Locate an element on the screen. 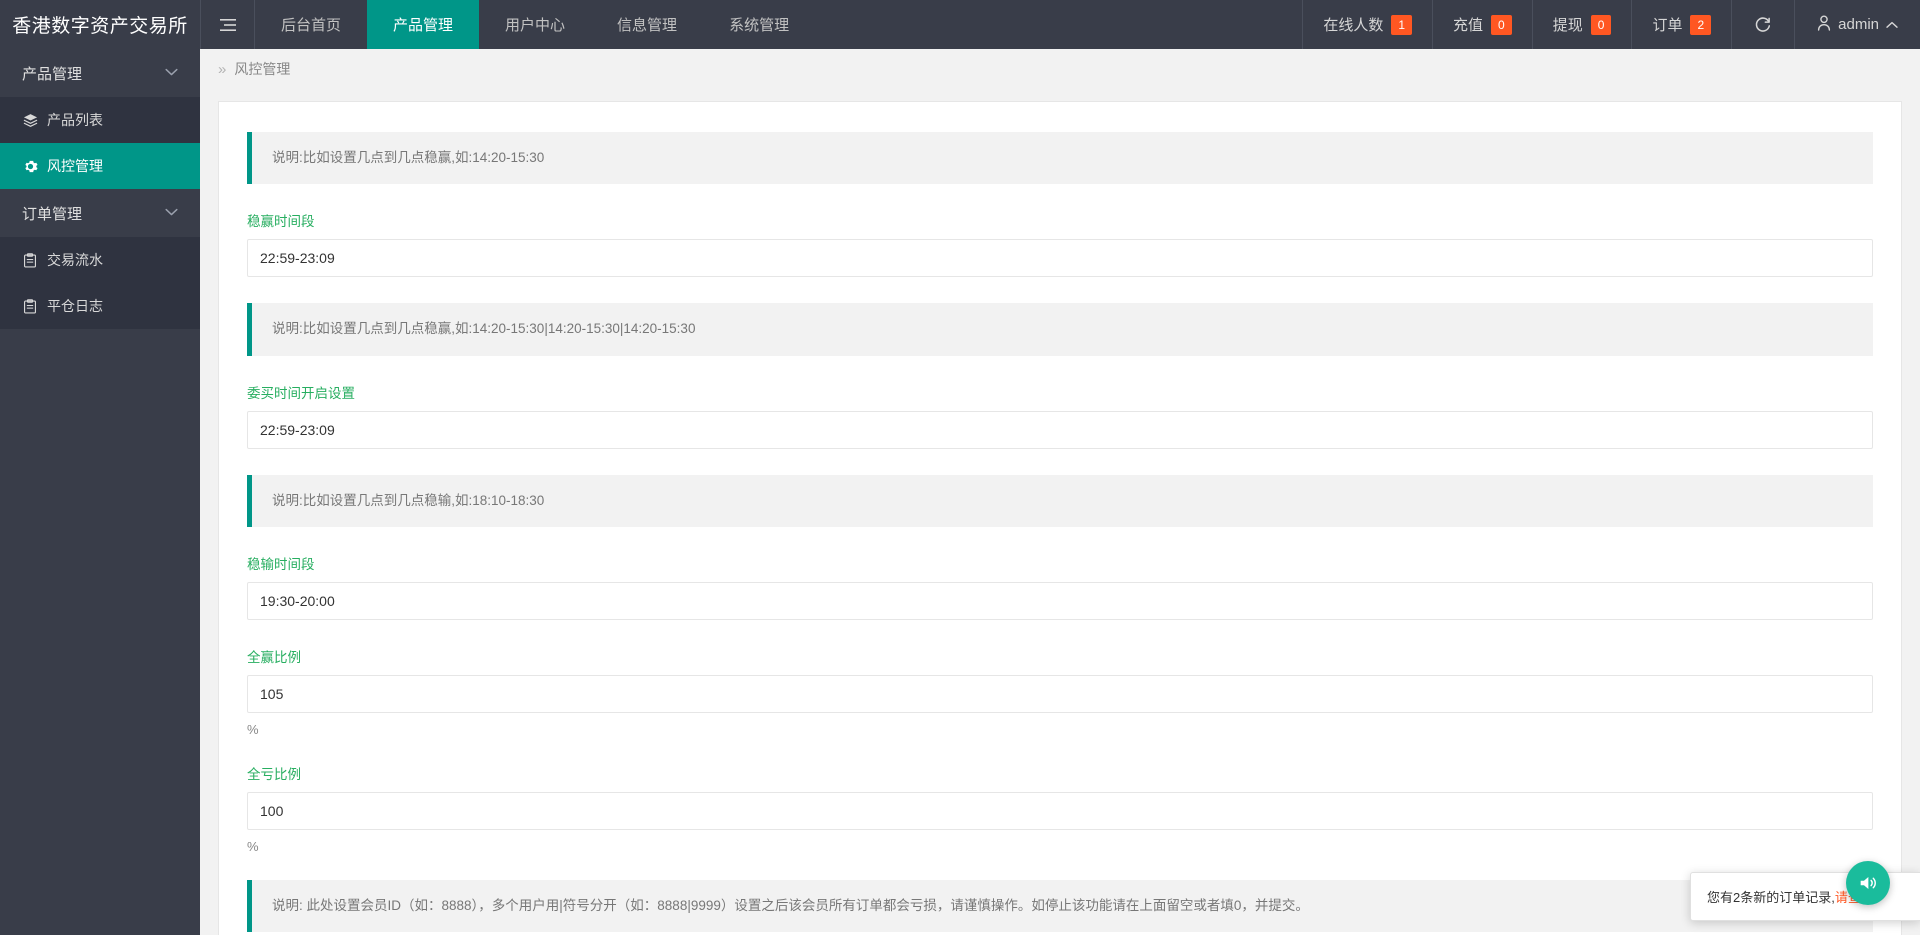 Image resolution: width=1920 pixels, height=935 pixels. stat-orders: 订单 2 is located at coordinates (1681, 24).